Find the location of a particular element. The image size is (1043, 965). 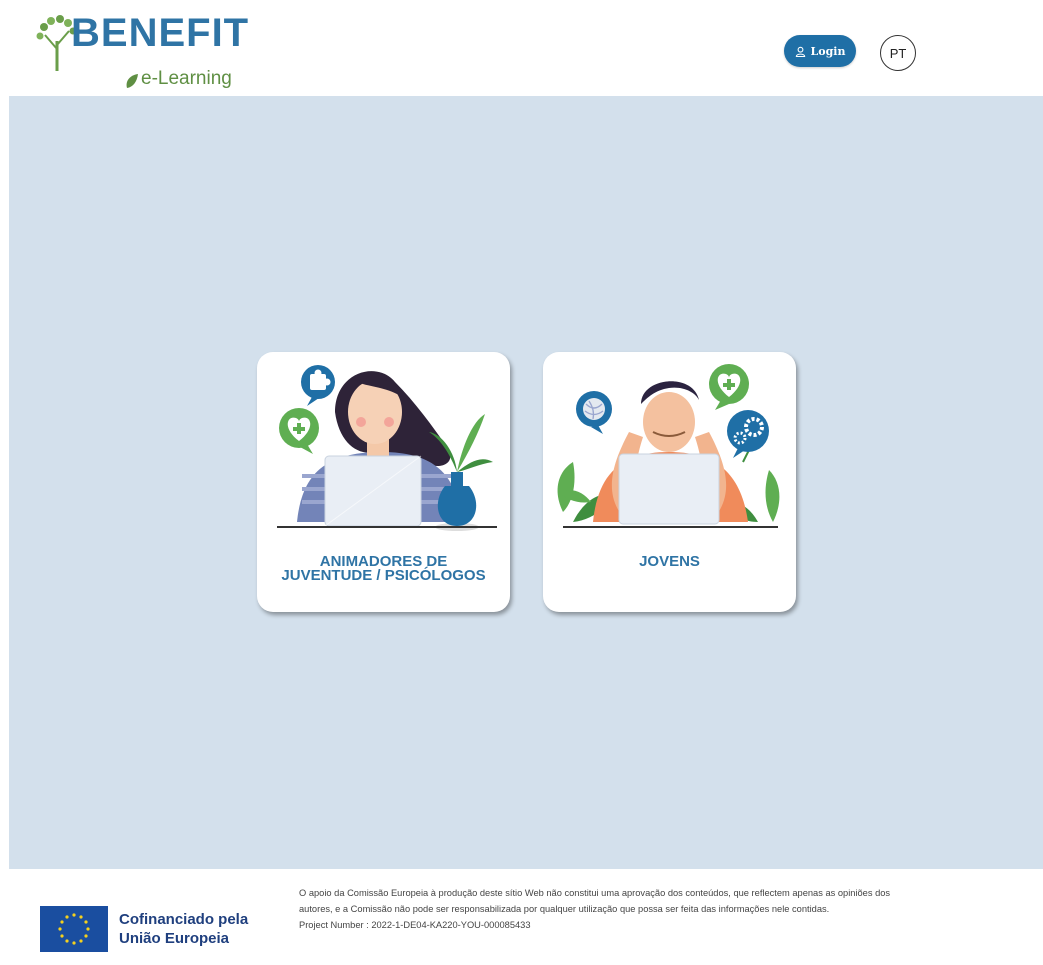

eu-cofunding-label: Cofinanciado pela União Europeia is located at coordinates (183, 929).